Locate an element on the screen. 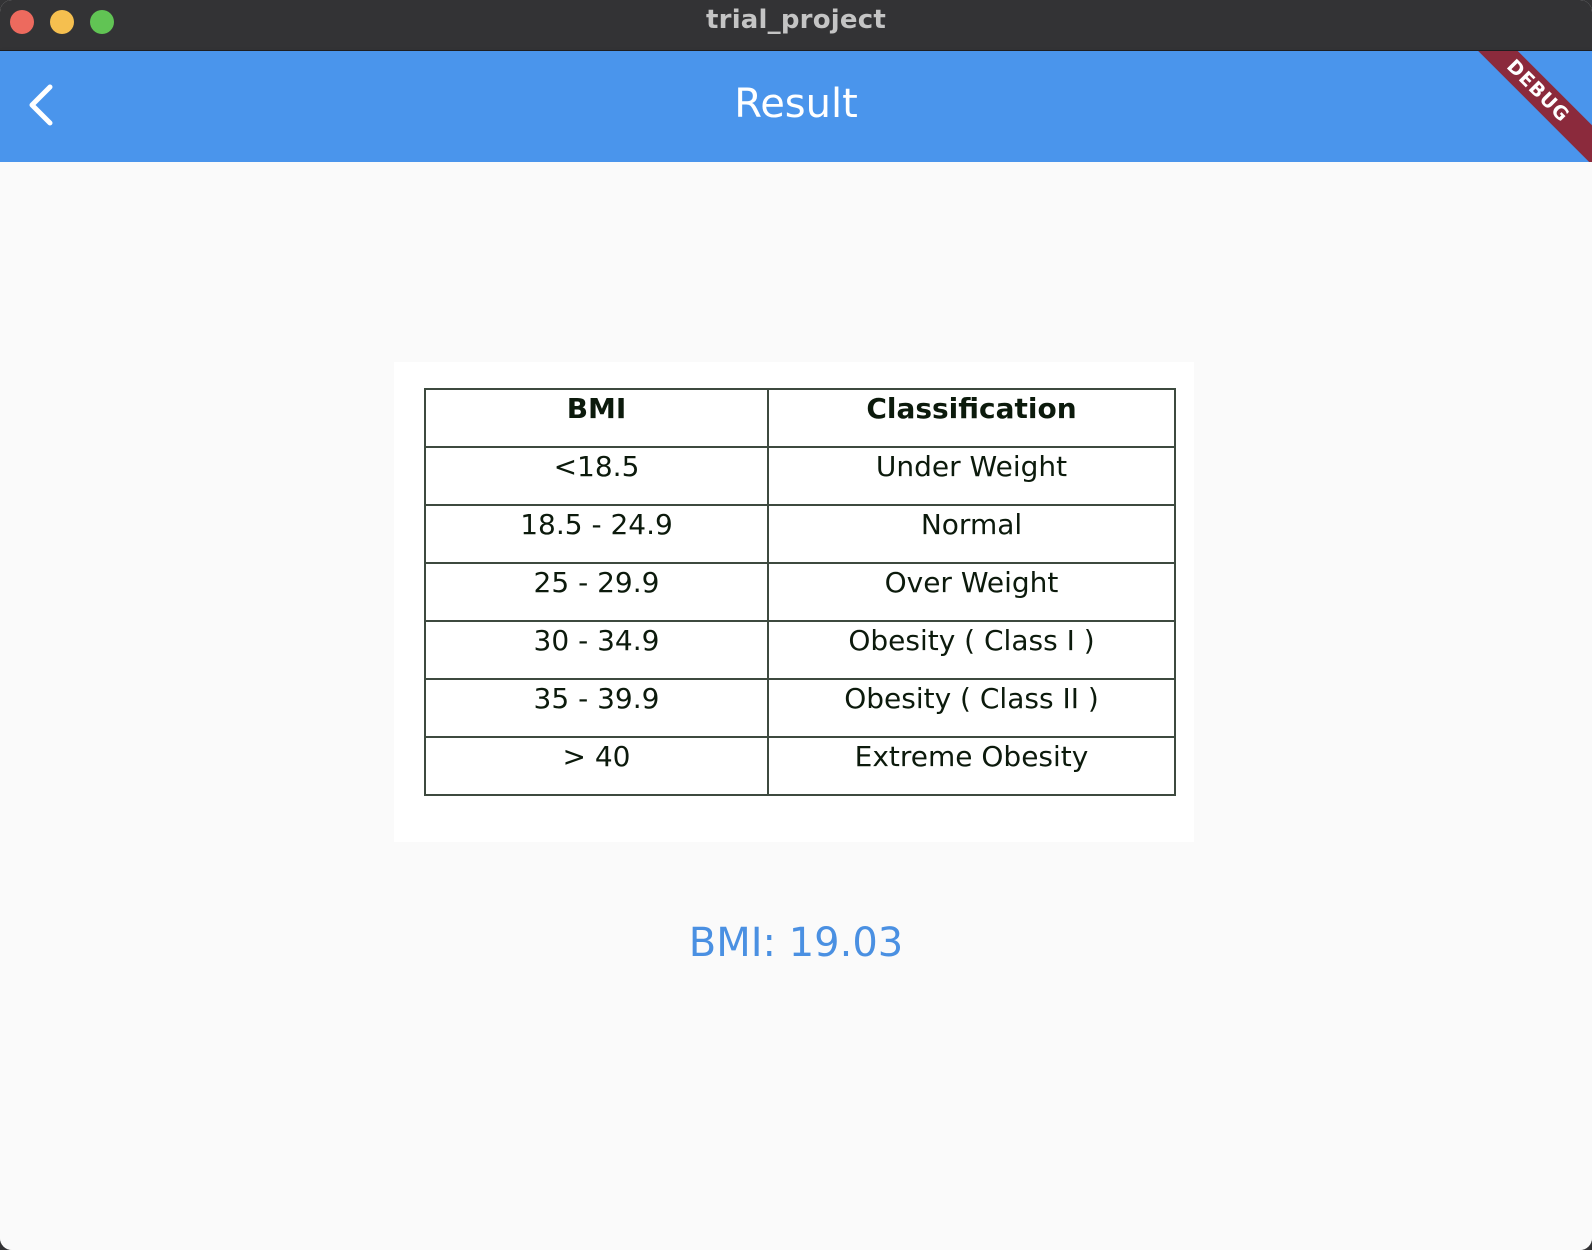 The height and width of the screenshot is (1250, 1592). table-cell-bmi: > 40 is located at coordinates (596, 766).